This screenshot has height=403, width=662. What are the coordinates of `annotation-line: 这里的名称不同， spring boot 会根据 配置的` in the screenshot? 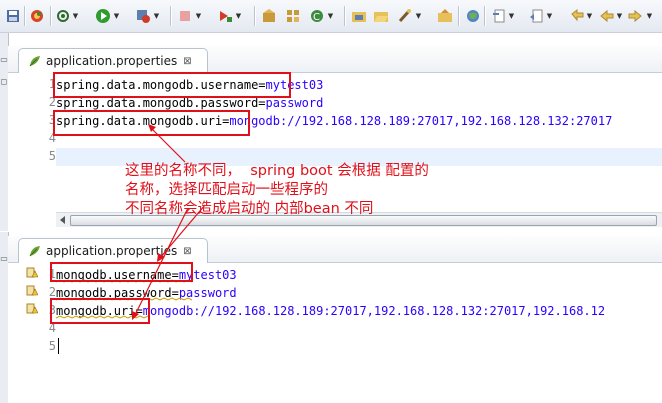 It's located at (277, 171).